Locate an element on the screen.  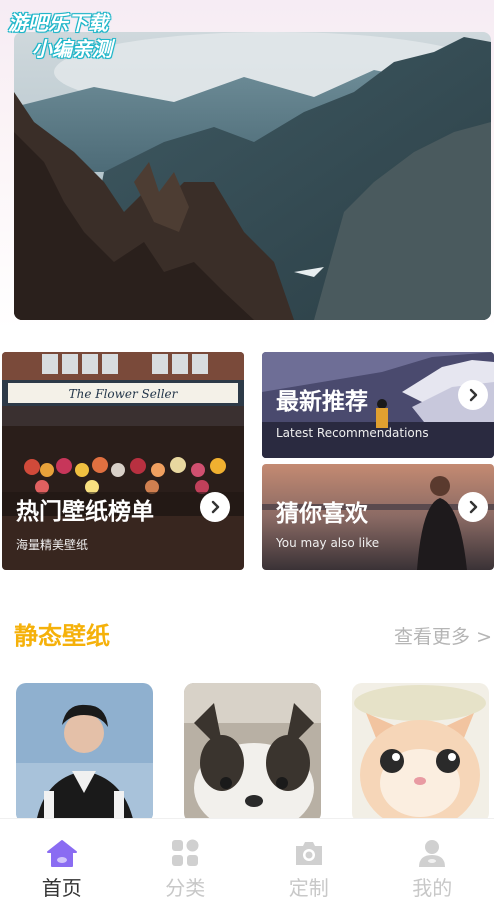
tab-category-label: 分类 is located at coordinates (185, 888).